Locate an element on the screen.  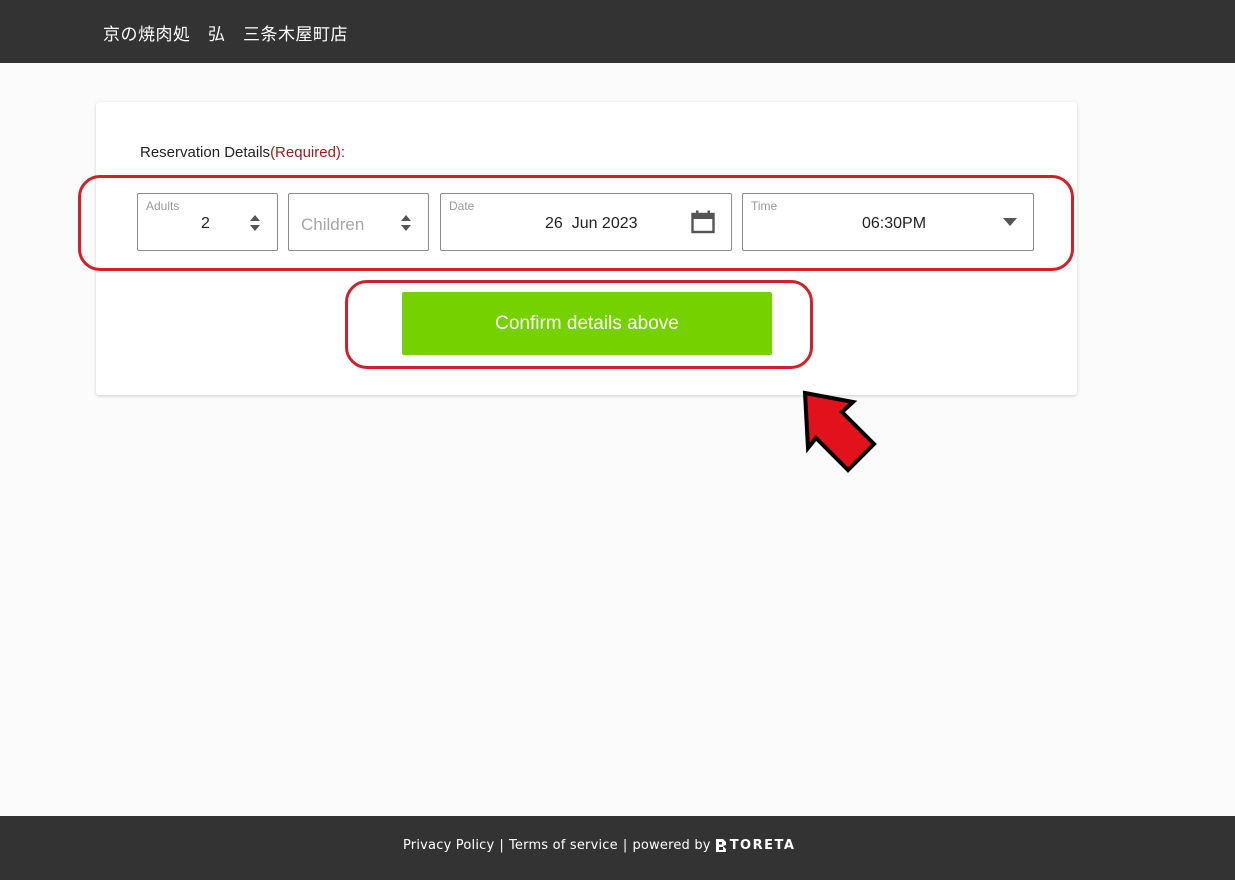
date-label: Date is located at coordinates (462, 206).